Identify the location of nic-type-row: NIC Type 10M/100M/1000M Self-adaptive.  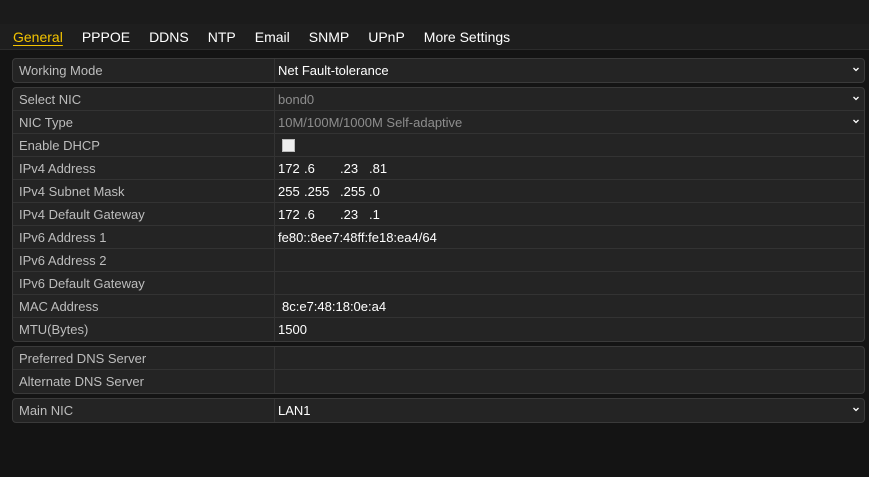
(438, 122).